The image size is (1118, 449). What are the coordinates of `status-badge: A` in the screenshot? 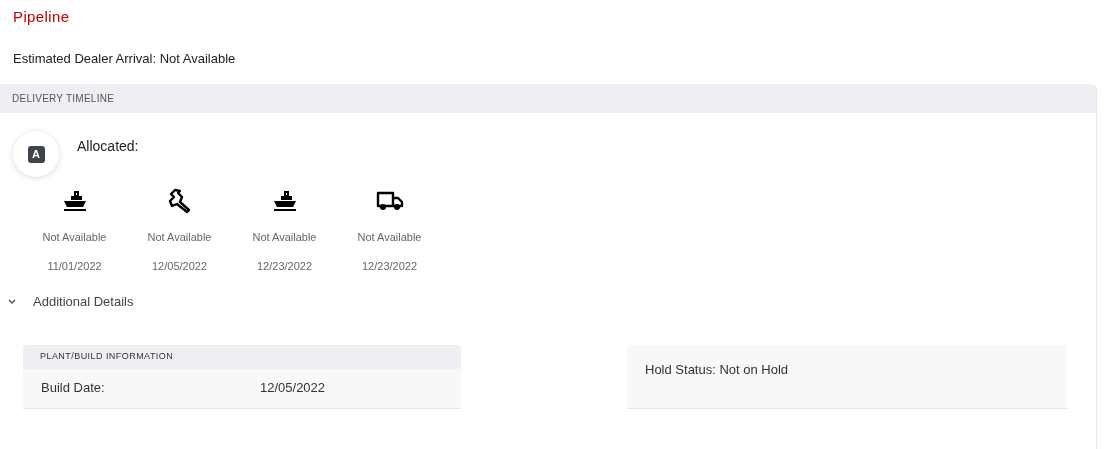 It's located at (36, 154).